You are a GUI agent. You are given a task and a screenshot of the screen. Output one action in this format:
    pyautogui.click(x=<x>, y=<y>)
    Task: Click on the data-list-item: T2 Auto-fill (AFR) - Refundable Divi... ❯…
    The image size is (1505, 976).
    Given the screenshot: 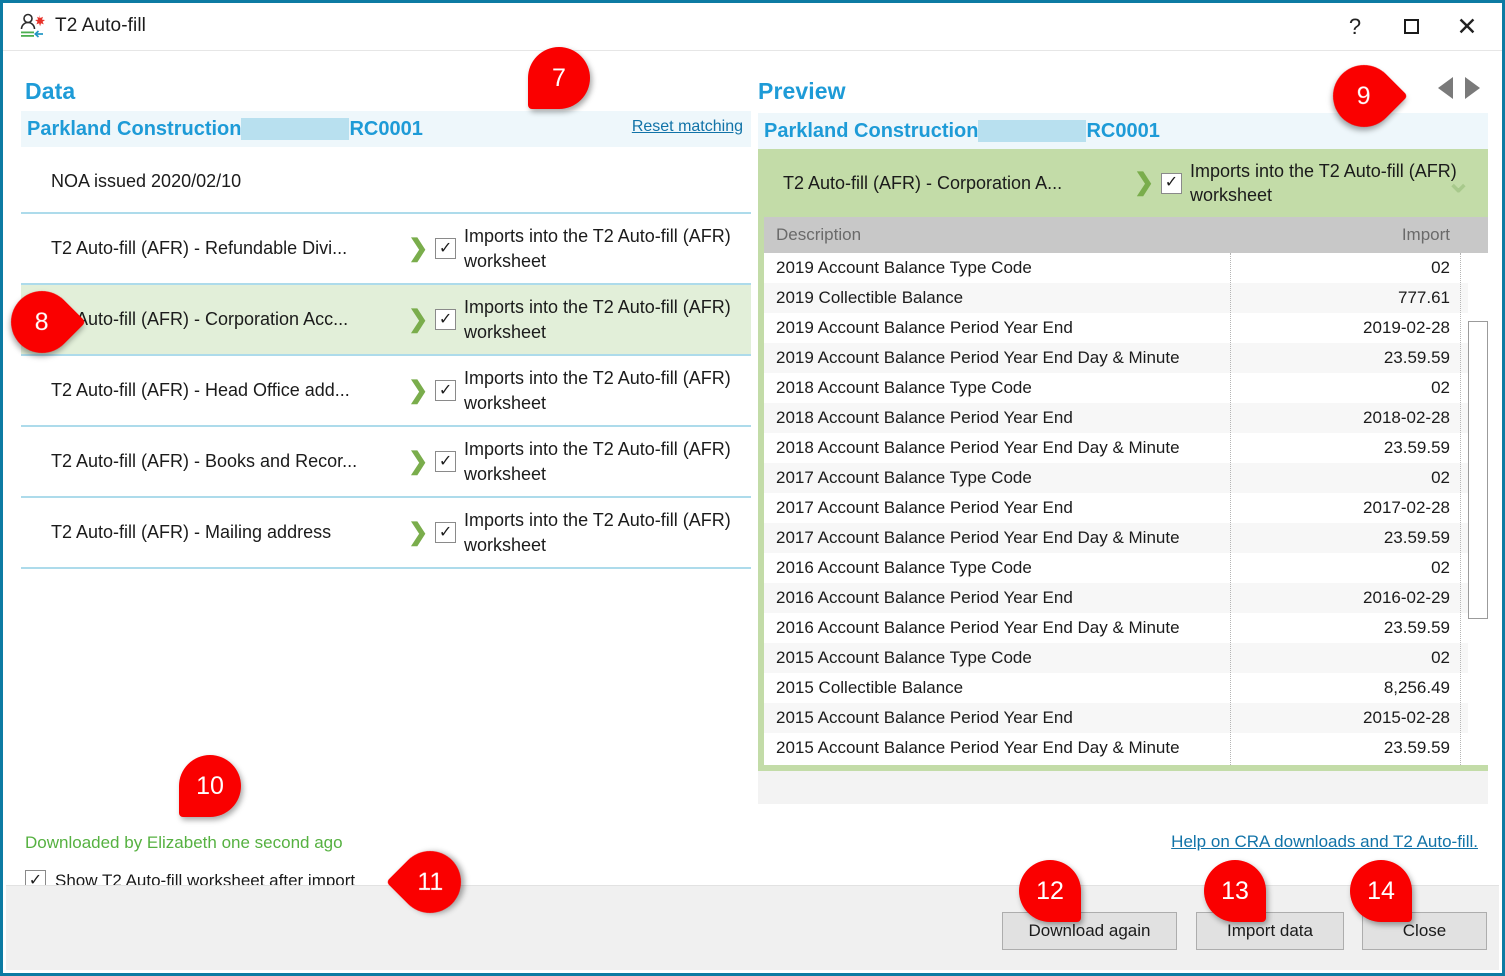 What is the action you would take?
    pyautogui.click(x=386, y=249)
    